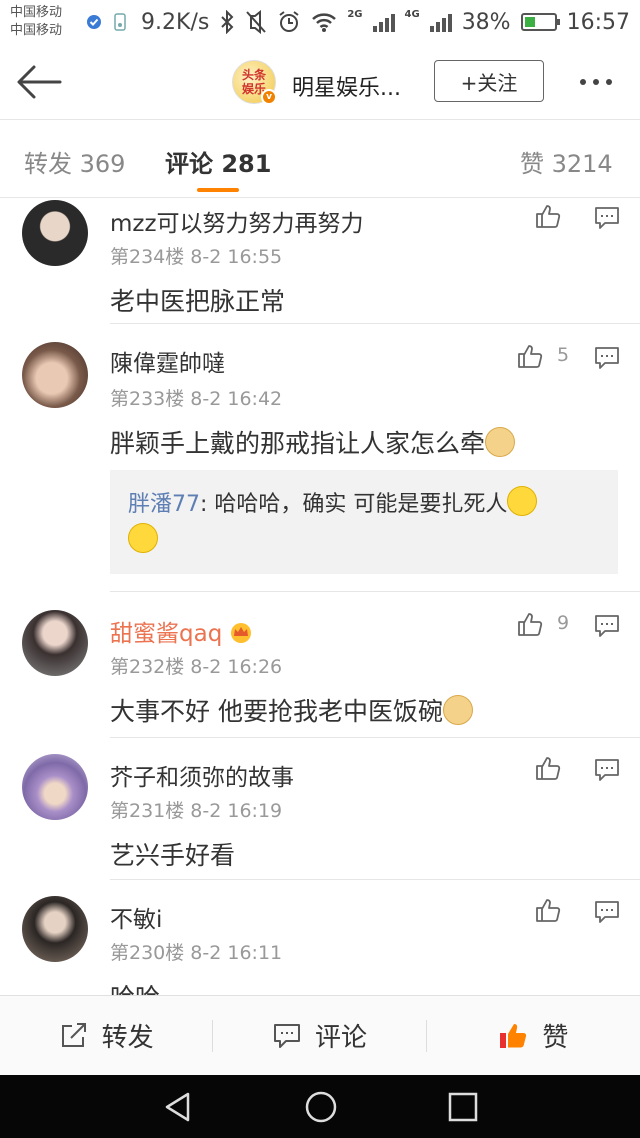 The width and height of the screenshot is (640, 1138). Describe the element at coordinates (298, 443) in the screenshot. I see `comment-text-content: 胖颖手上戴的那戒指让人家怎么牵` at that location.